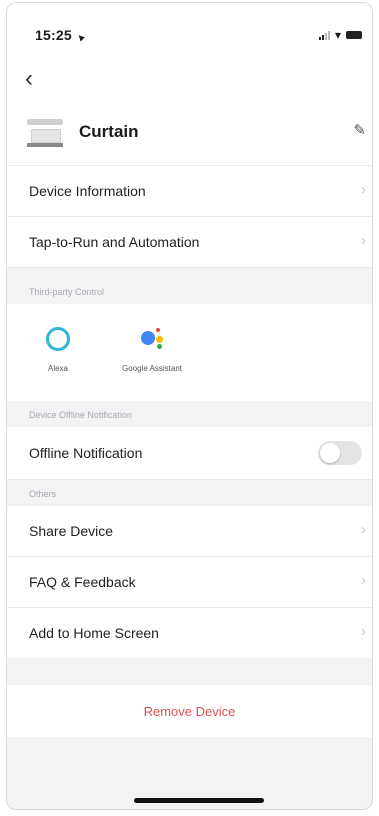 This screenshot has height=816, width=379. Describe the element at coordinates (359, 130) in the screenshot. I see `edit-pencil-icon: ✎` at that location.